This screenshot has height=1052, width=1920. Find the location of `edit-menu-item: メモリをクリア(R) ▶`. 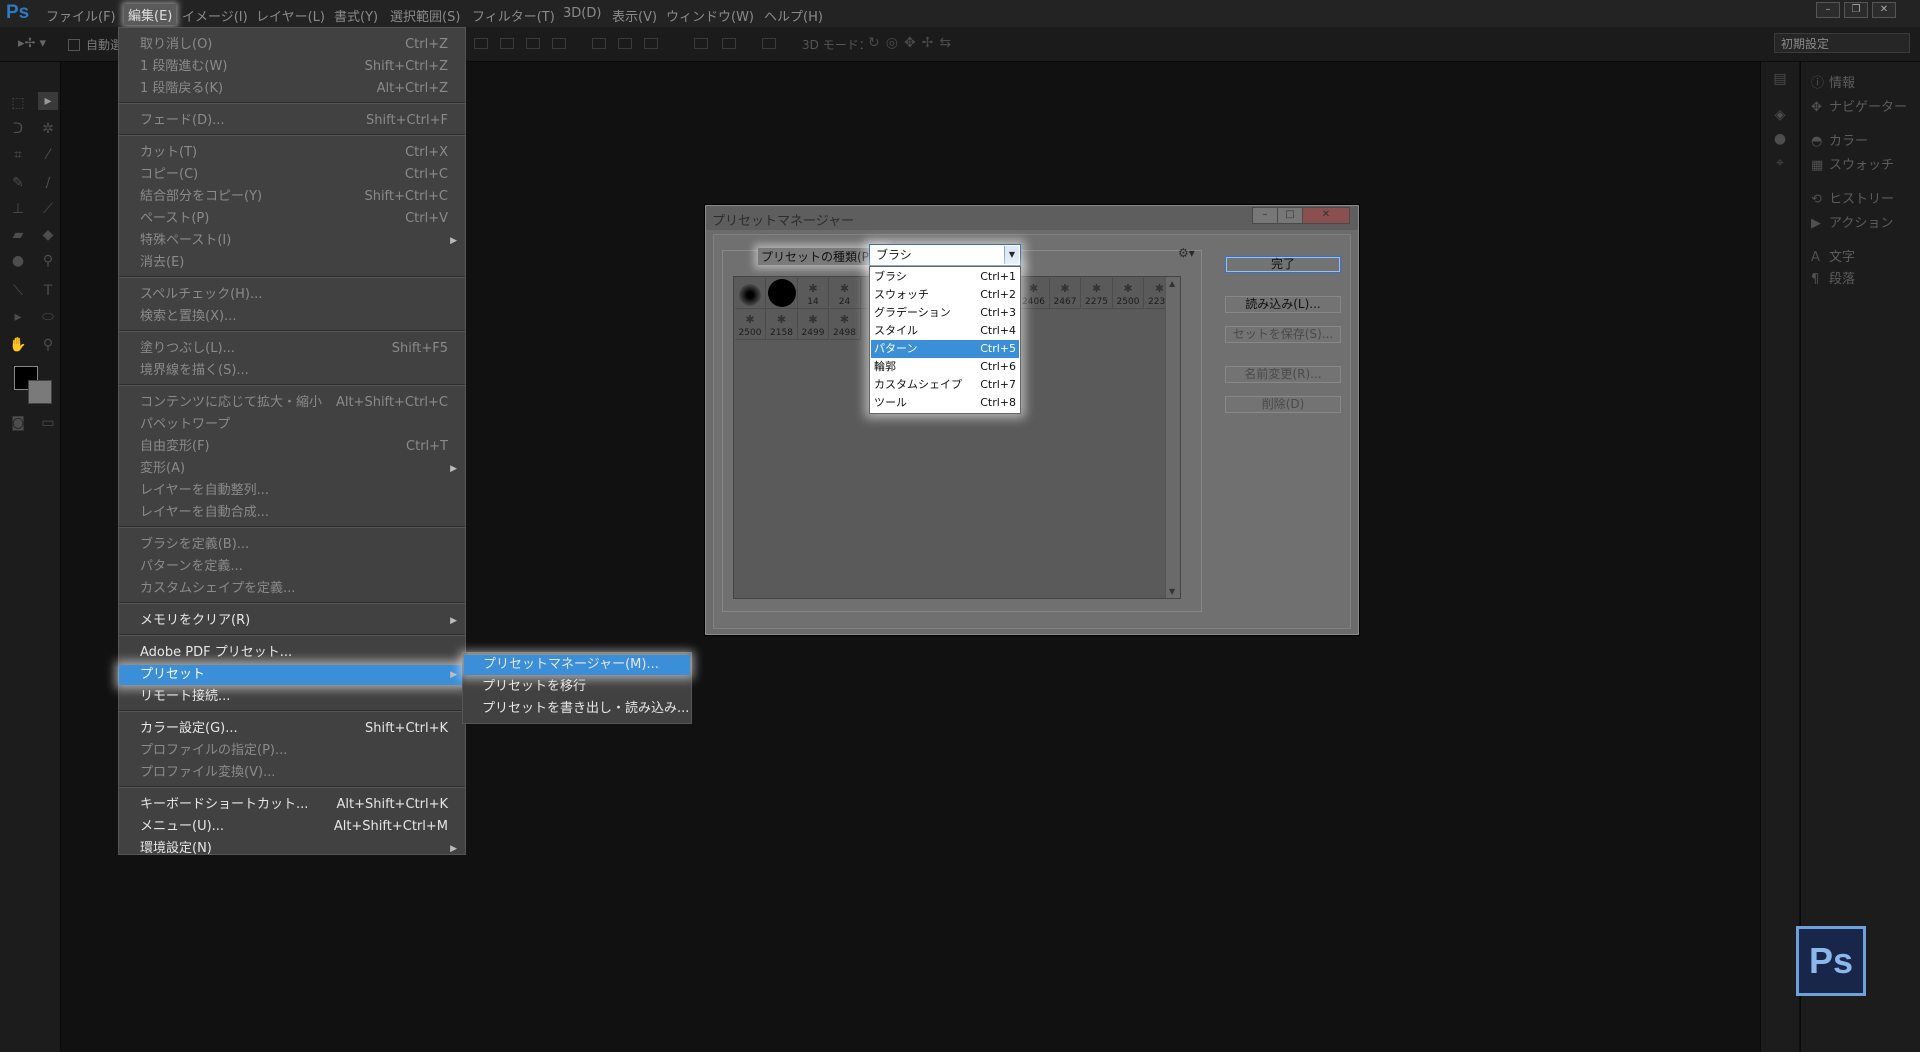

edit-menu-item: メモリをクリア(R) ▶ is located at coordinates (292, 621).